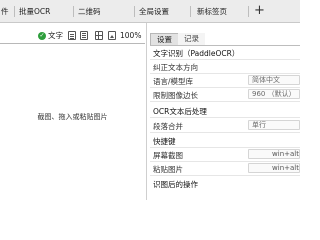  I want to click on after-ocr-section-heading: 识图后的操作, so click(175, 184).